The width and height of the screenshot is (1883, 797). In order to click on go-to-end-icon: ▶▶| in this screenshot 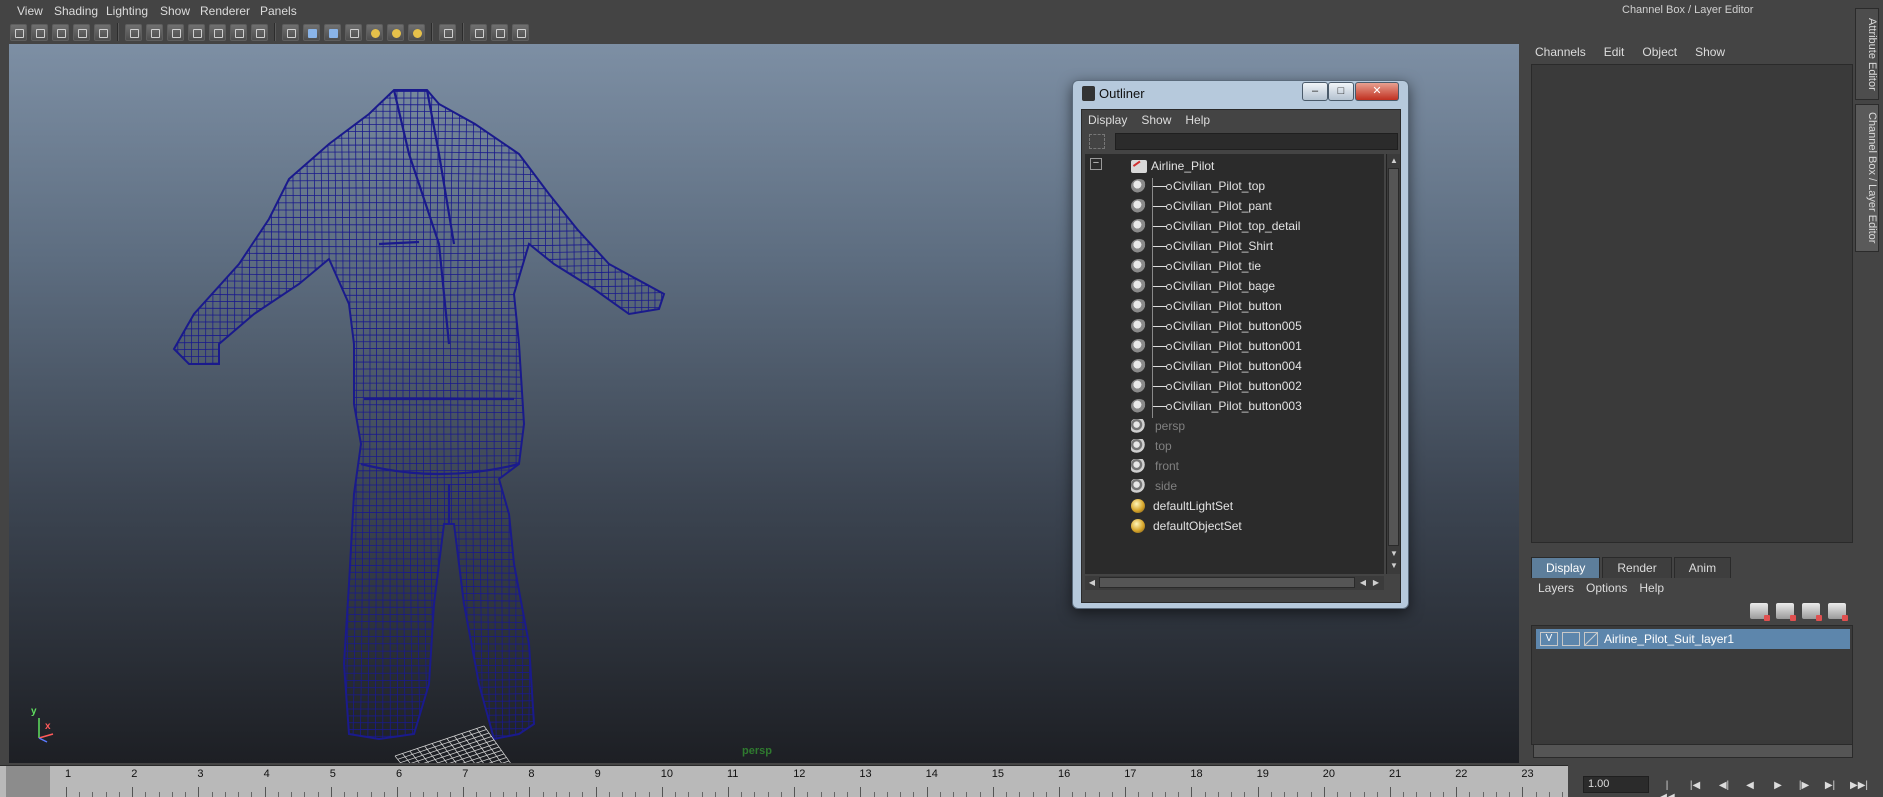, I will do `click(1859, 786)`.